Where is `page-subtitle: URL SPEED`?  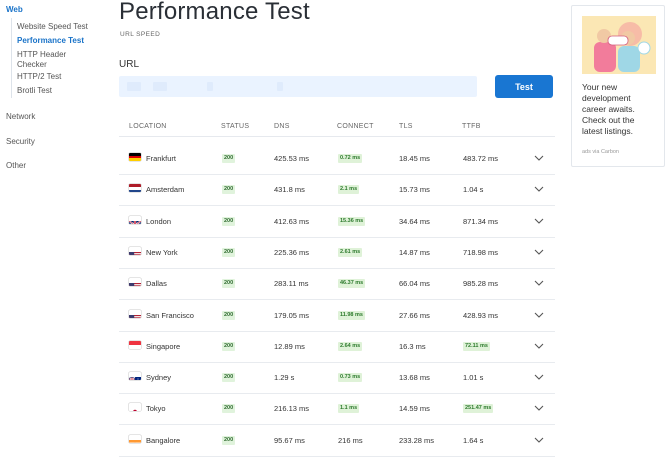 page-subtitle: URL SPEED is located at coordinates (140, 34).